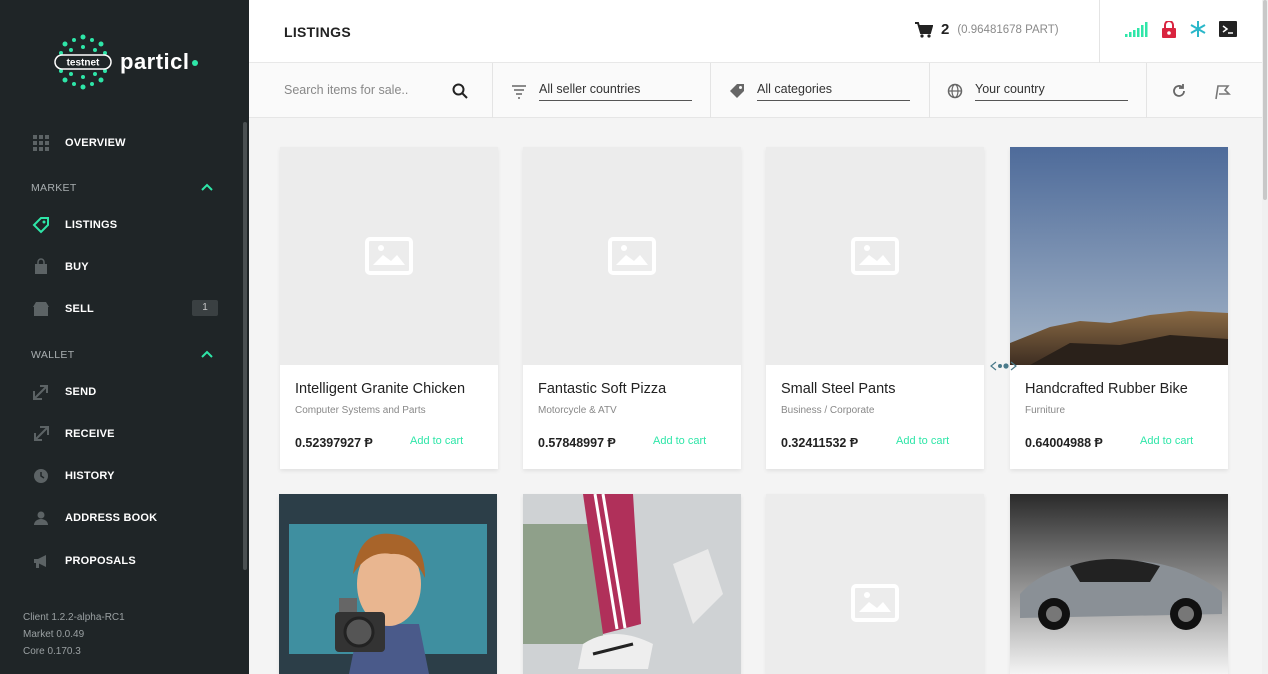  I want to click on sidebar-item-receive: RECEIVE, so click(120, 434).